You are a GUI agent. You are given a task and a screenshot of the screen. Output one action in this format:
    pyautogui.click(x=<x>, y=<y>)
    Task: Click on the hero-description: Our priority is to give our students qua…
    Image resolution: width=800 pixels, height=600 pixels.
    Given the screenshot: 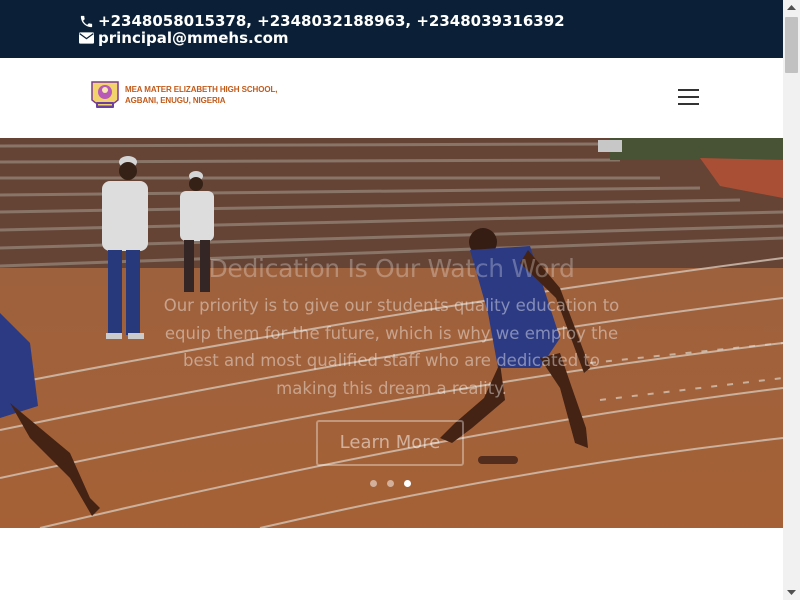 What is the action you would take?
    pyautogui.click(x=391, y=347)
    